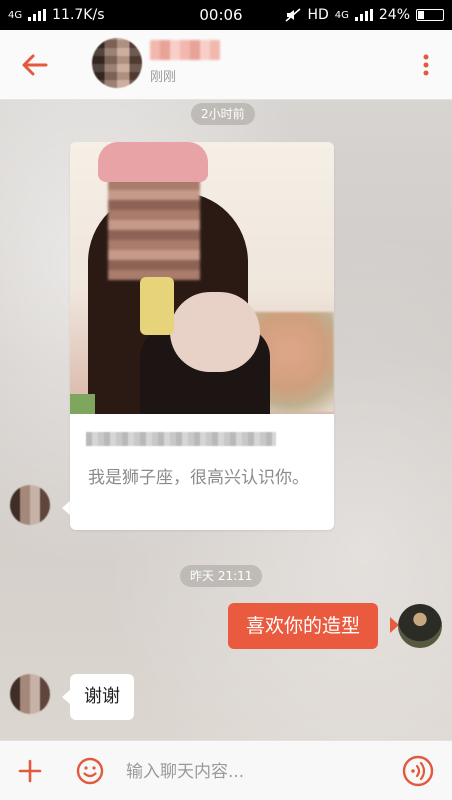 The width and height of the screenshot is (452, 800). I want to click on chat-header: 刚刚, so click(226, 65).